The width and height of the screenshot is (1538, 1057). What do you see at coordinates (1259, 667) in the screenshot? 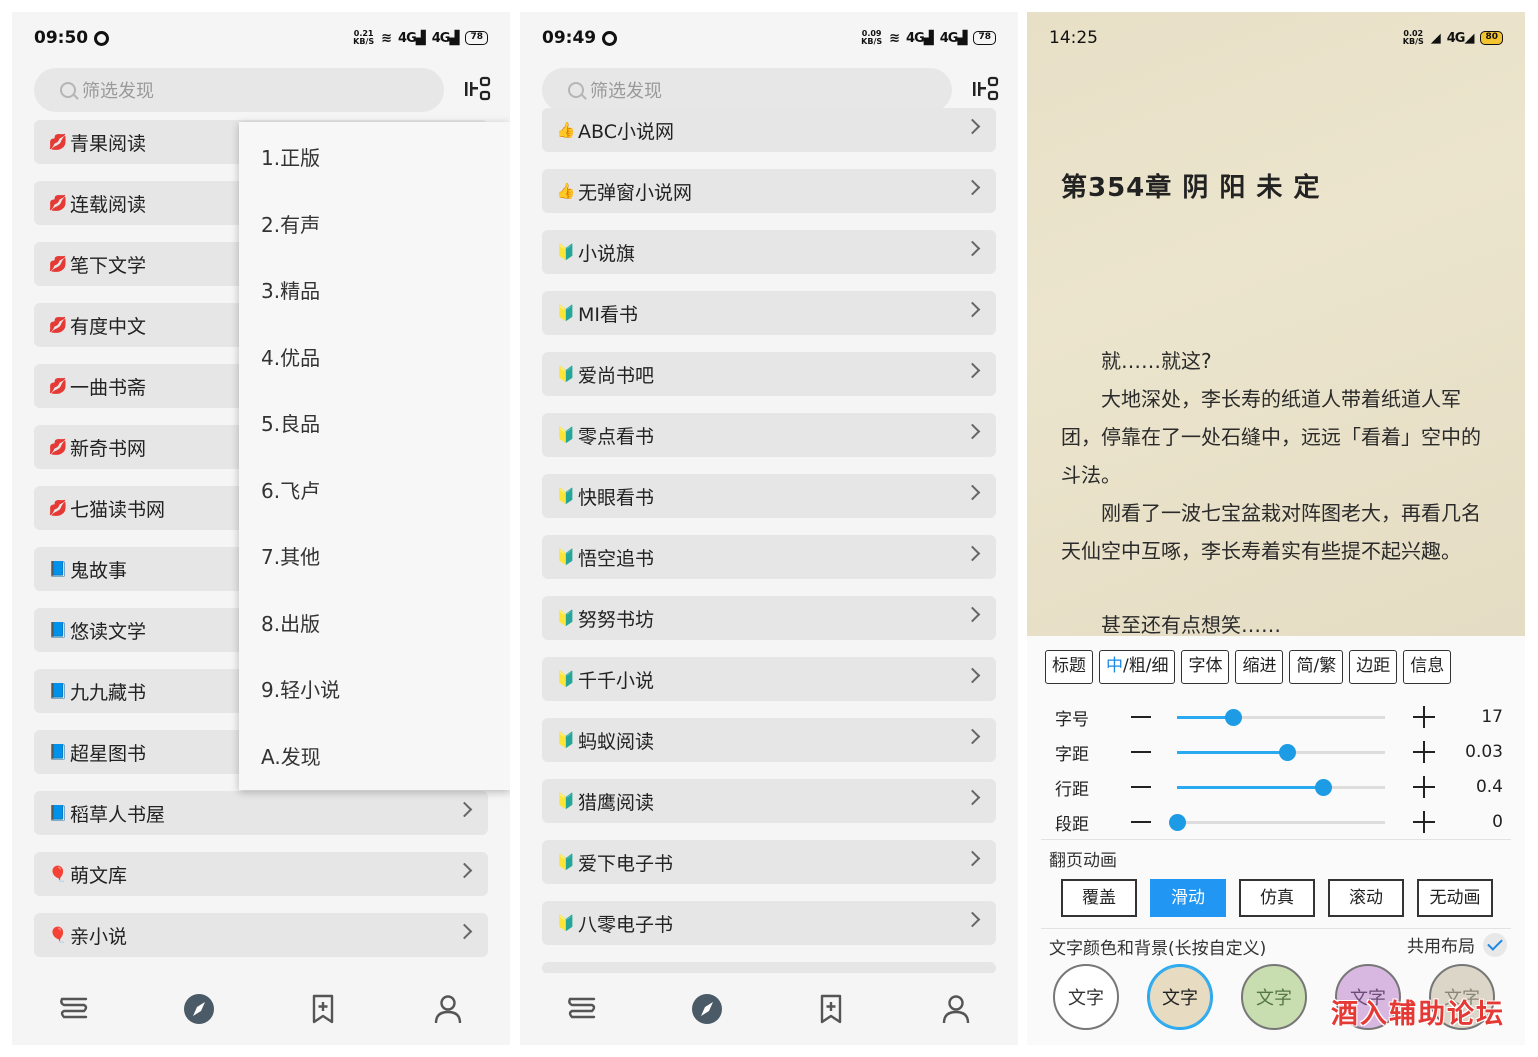
I see `indent-button: 缩进` at bounding box center [1259, 667].